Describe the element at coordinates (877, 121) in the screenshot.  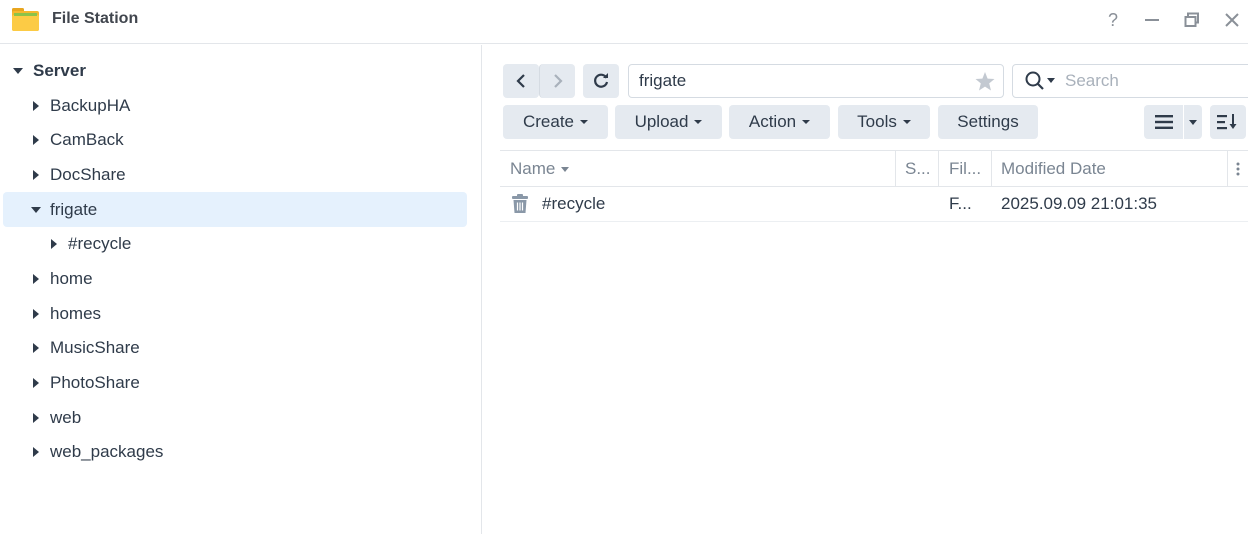
I see `tools-label: Tools` at that location.